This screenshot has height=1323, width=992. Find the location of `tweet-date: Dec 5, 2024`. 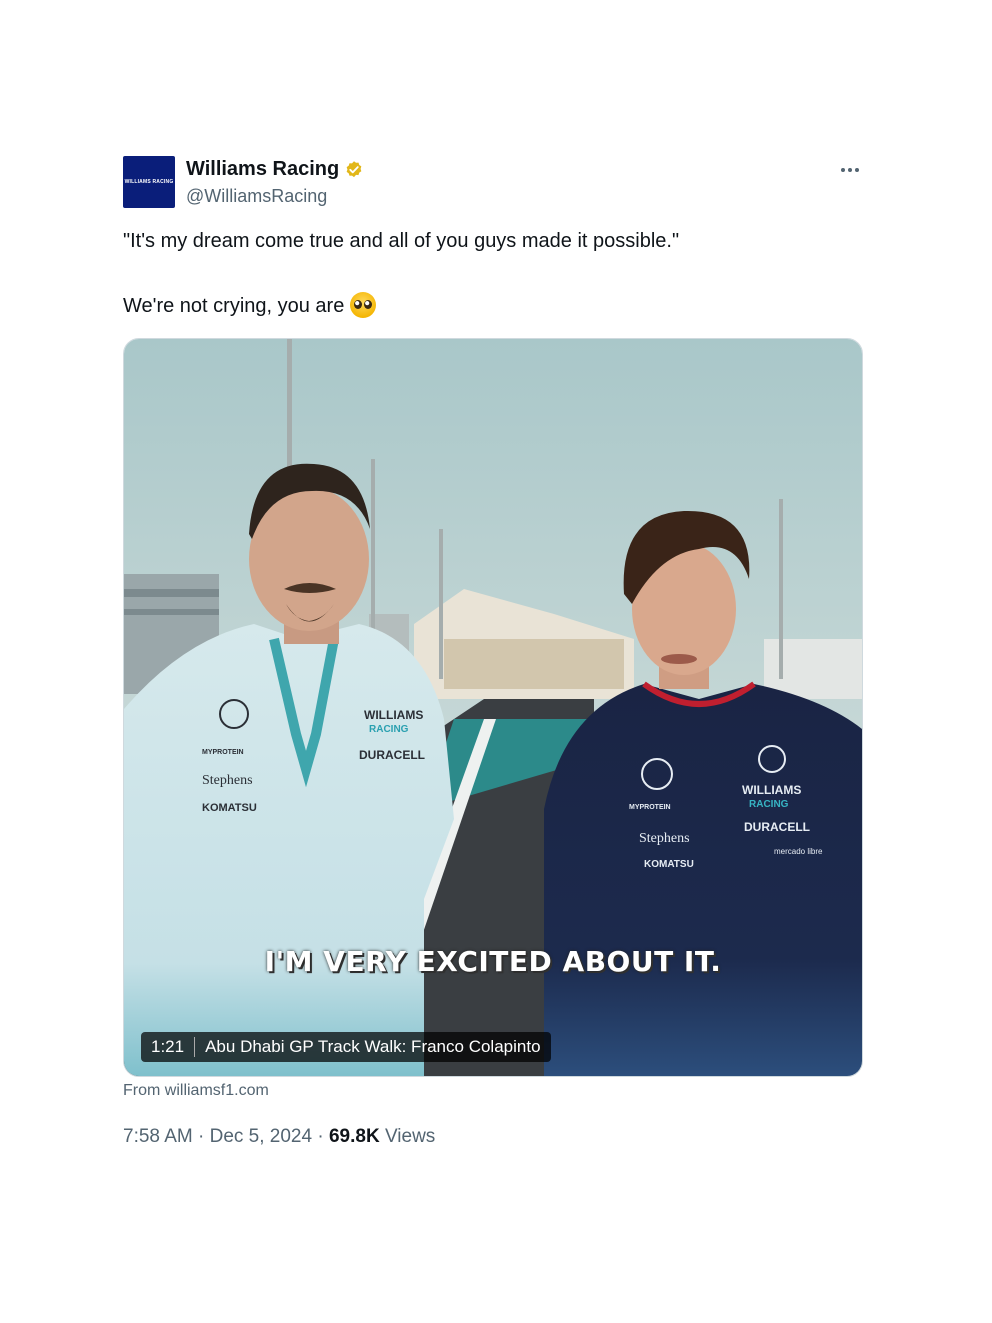

tweet-date: Dec 5, 2024 is located at coordinates (261, 1136).